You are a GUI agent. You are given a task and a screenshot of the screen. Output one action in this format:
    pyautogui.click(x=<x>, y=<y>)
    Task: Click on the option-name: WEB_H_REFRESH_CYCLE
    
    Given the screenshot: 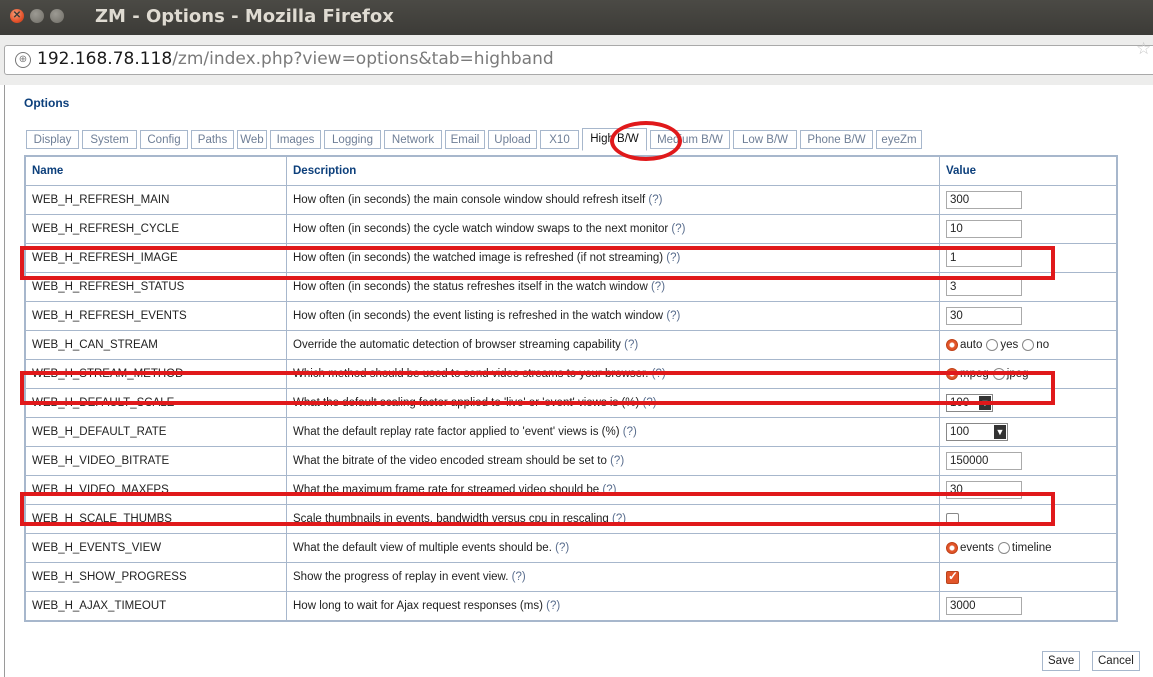 What is the action you would take?
    pyautogui.click(x=156, y=229)
    